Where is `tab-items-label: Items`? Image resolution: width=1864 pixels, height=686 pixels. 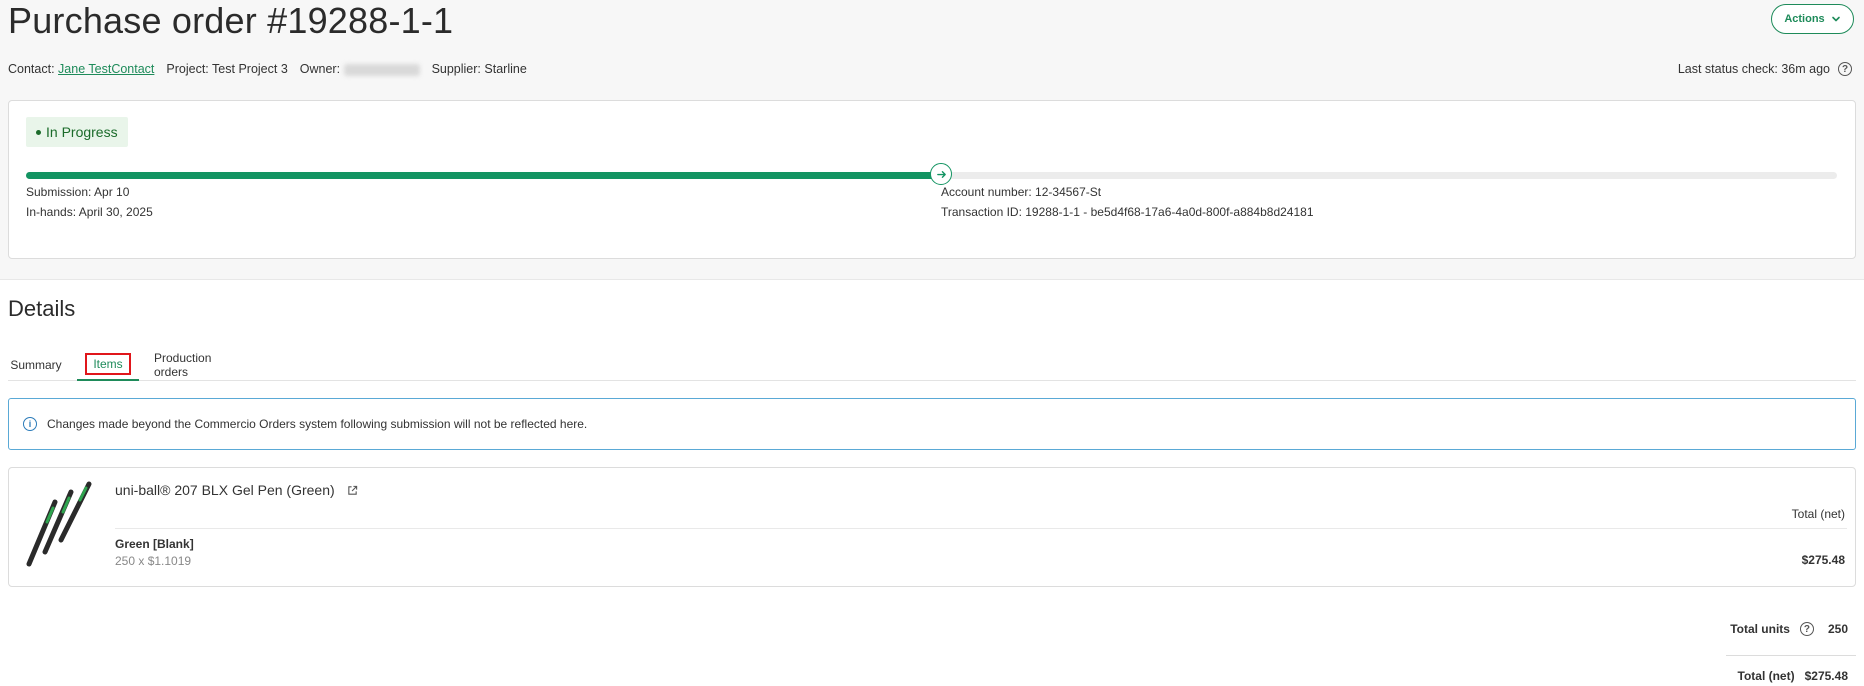
tab-items-label: Items is located at coordinates (108, 363).